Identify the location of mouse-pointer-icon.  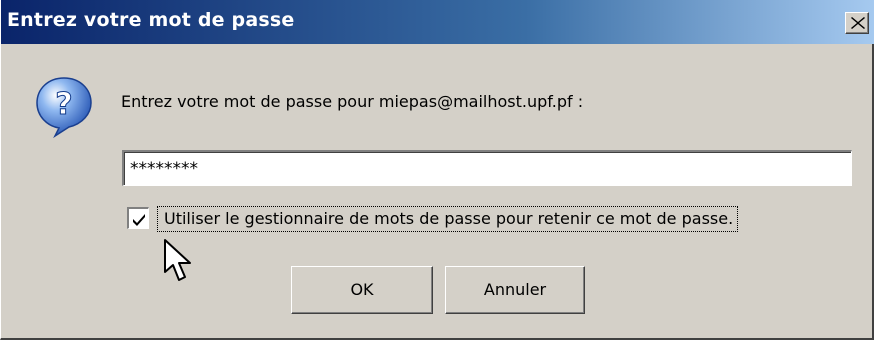
(177, 260).